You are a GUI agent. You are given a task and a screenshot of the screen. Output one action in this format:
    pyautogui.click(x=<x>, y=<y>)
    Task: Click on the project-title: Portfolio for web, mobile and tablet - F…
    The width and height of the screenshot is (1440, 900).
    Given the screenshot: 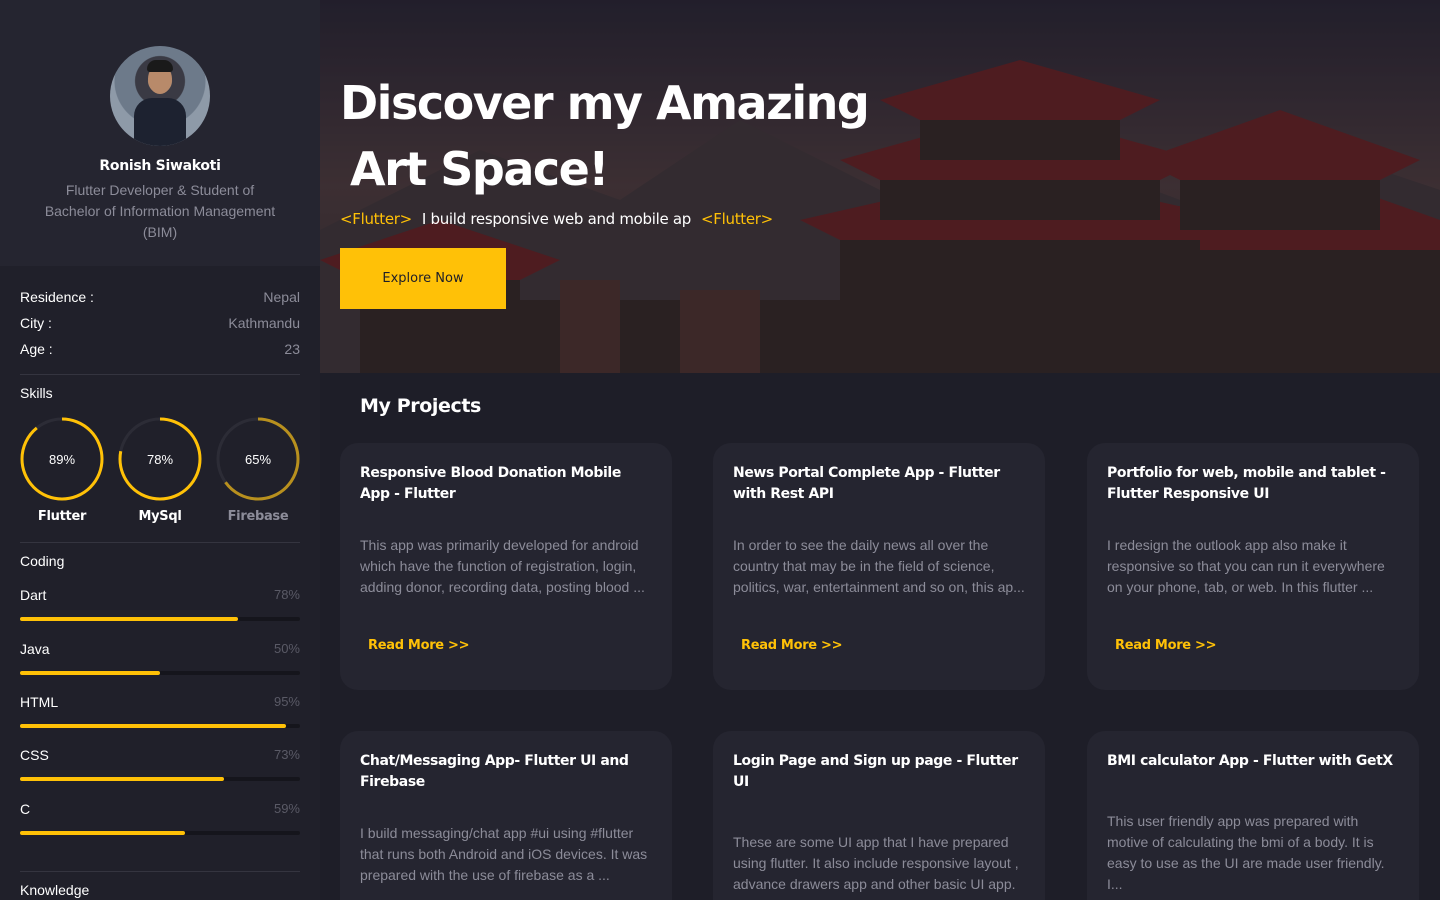 What is the action you would take?
    pyautogui.click(x=1246, y=483)
    